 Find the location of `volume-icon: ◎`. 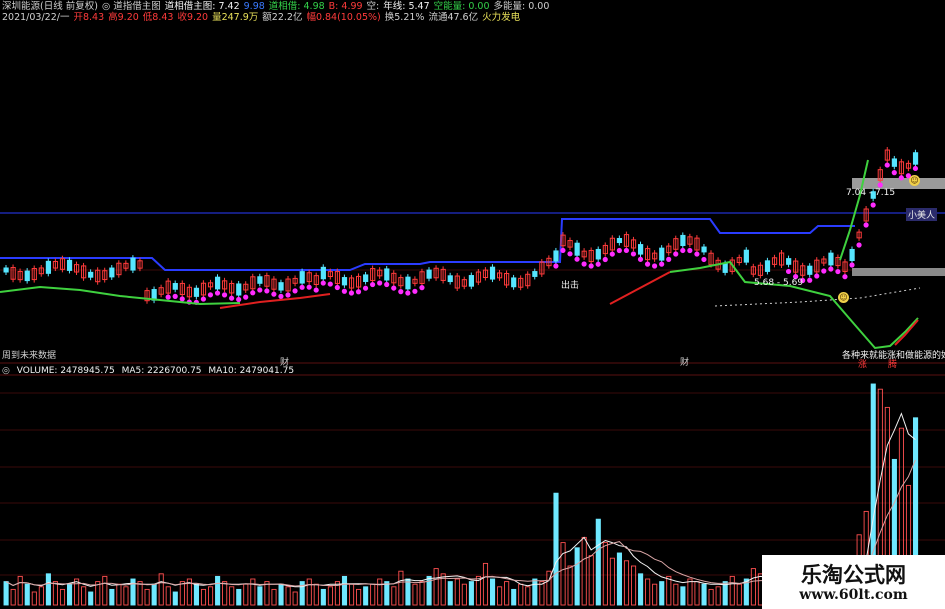

volume-icon: ◎ is located at coordinates (6, 371).